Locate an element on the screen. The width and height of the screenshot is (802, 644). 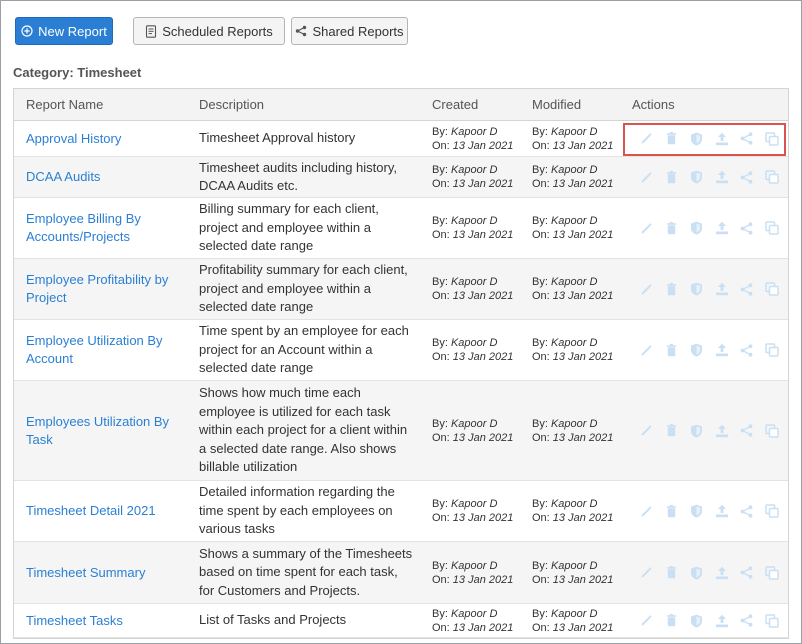
report-name-link: Employee Billing By Accounts/Projects is located at coordinates (83, 228).